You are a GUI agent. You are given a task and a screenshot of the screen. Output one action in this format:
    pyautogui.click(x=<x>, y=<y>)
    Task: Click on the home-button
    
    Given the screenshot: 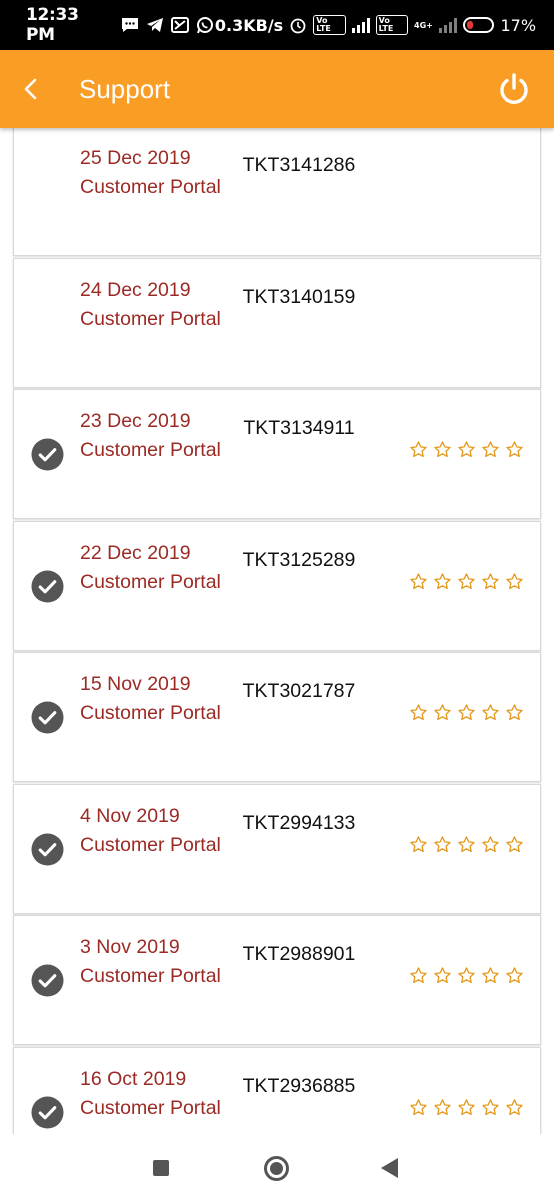 What is the action you would take?
    pyautogui.click(x=276, y=1168)
    